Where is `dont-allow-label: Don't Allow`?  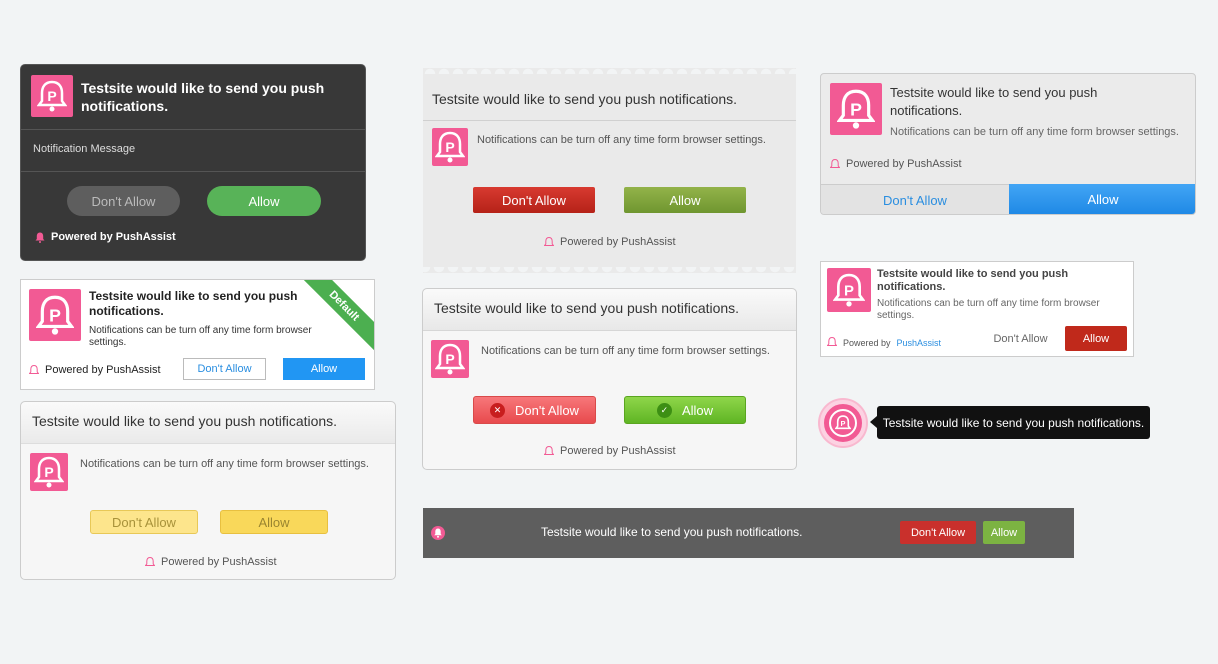 dont-allow-label: Don't Allow is located at coordinates (547, 410).